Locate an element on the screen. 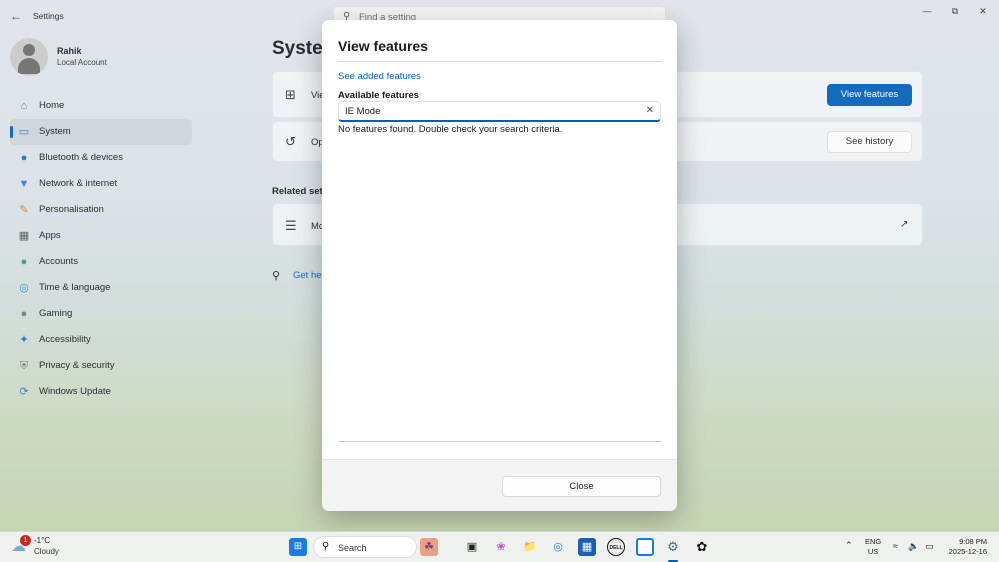 The image size is (999, 562). dialog-footer: Close is located at coordinates (499, 485).